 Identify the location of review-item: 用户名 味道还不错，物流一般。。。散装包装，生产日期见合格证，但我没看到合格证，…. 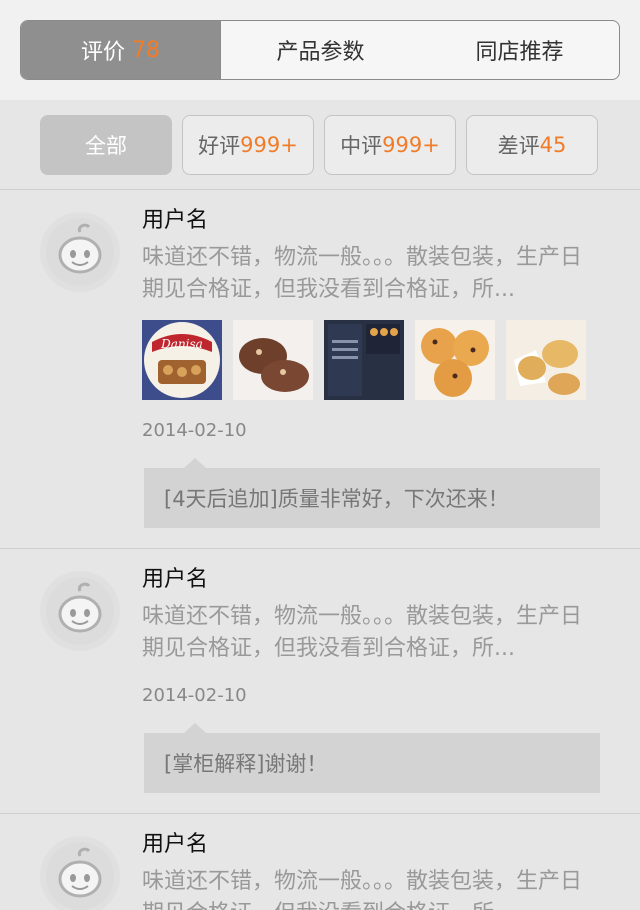
(320, 862).